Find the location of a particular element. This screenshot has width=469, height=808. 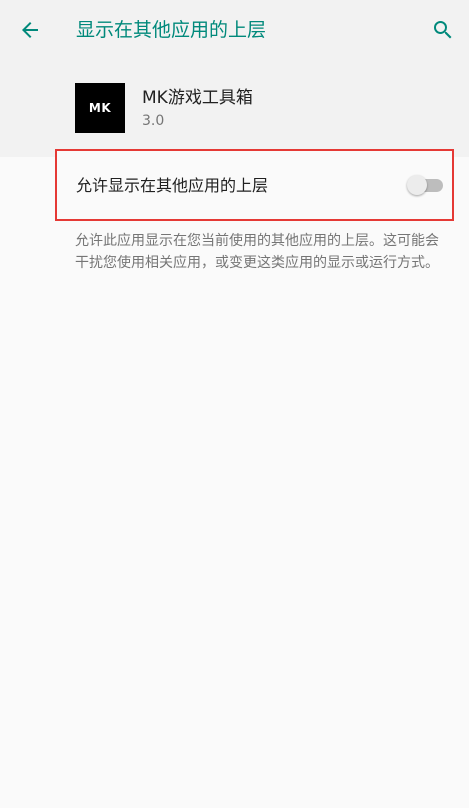

page-title: 显示在其他应用的上层 is located at coordinates (171, 30).